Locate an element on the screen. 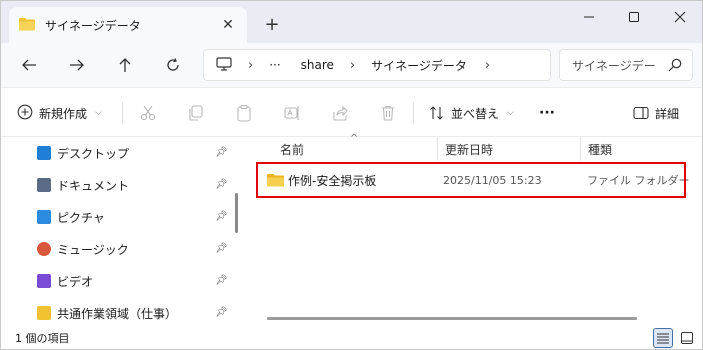 Image resolution: width=703 pixels, height=350 pixels. trash-icon is located at coordinates (388, 113).